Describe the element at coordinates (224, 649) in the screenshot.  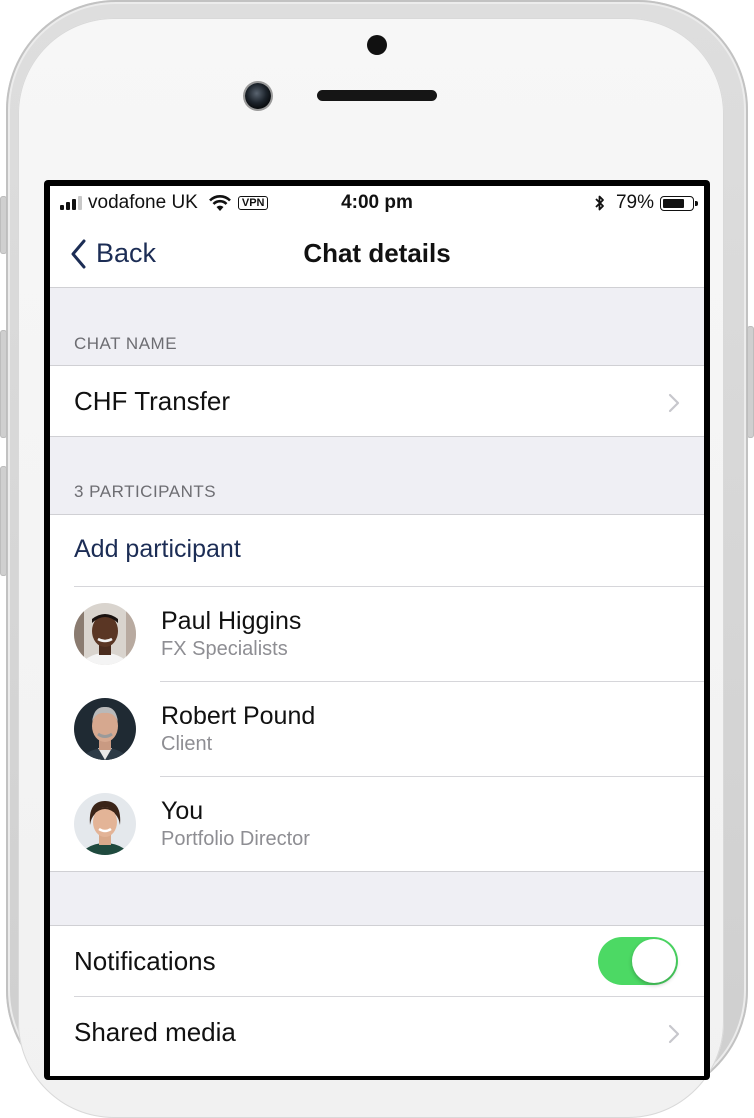
I see `participant-role: FX Specialists` at that location.